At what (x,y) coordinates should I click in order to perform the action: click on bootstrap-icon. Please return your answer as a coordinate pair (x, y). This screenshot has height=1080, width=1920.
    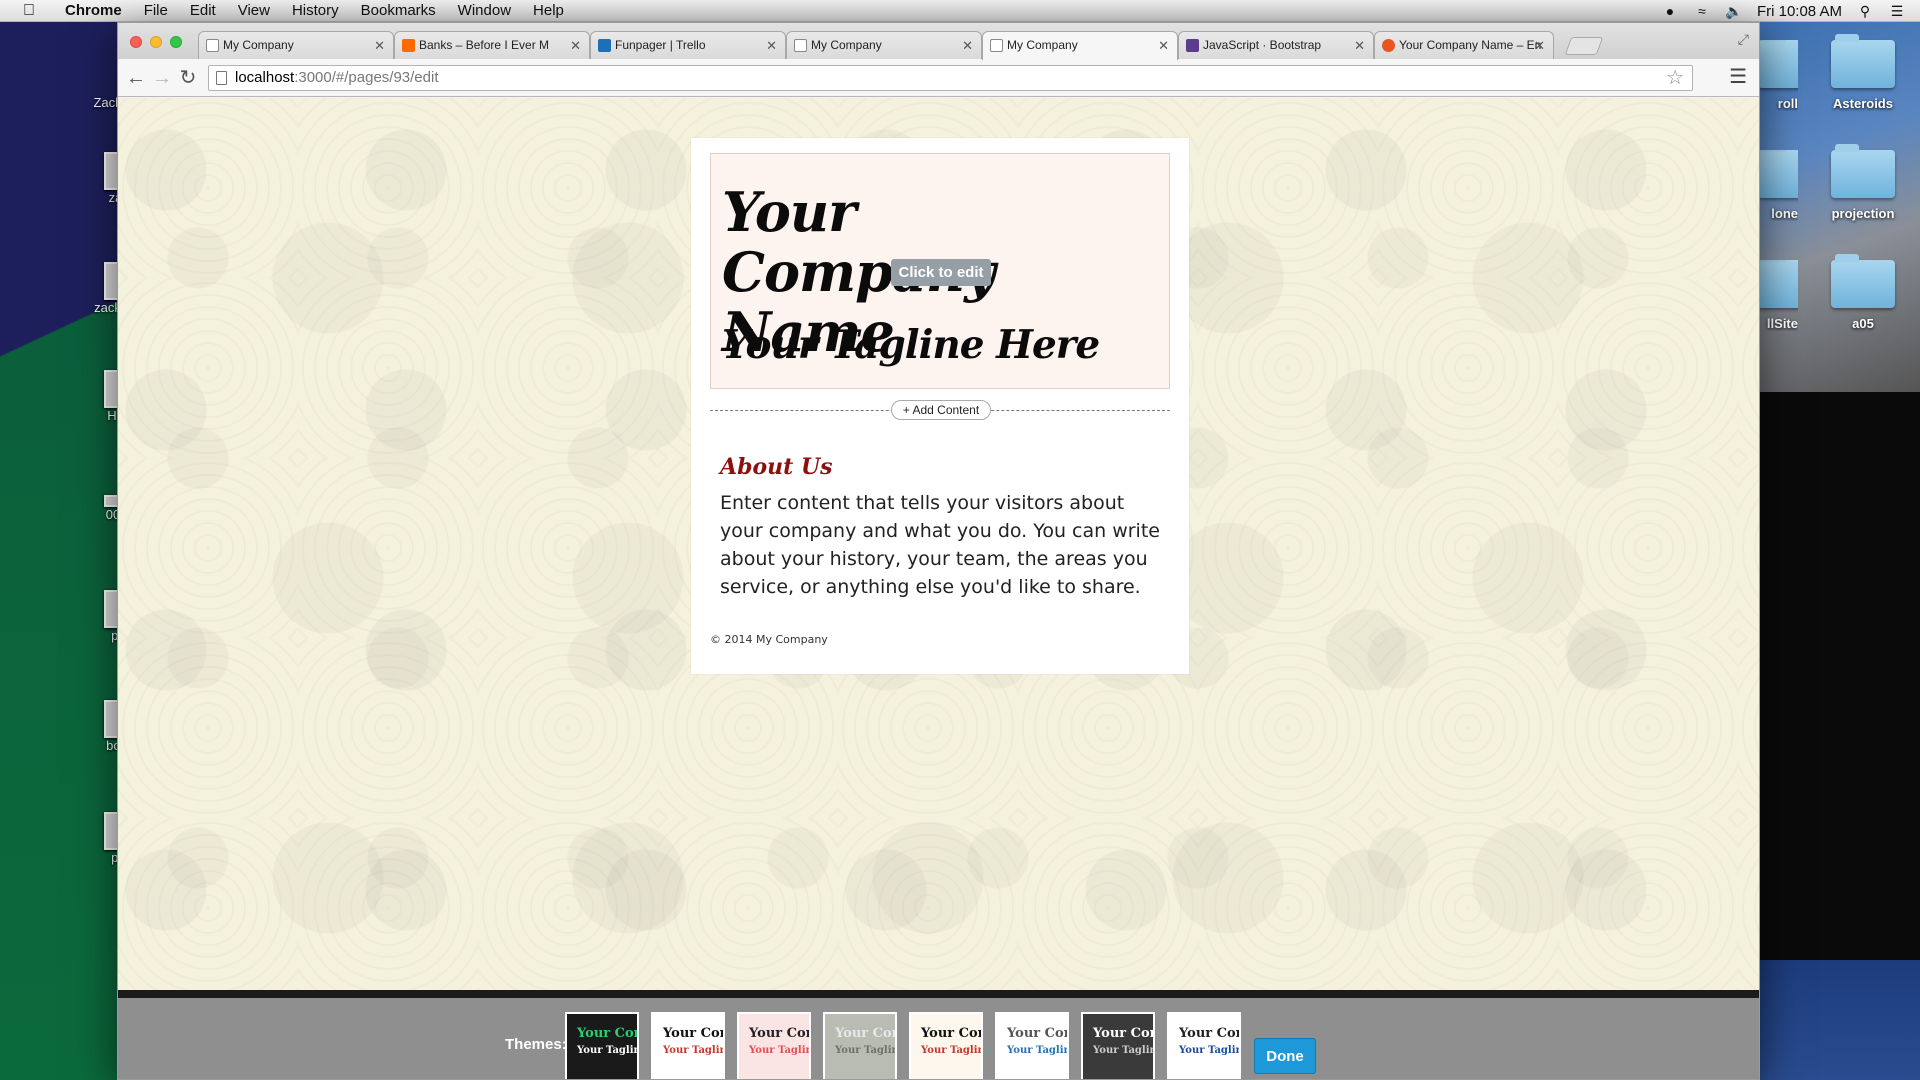
    Looking at the image, I should click on (1192, 45).